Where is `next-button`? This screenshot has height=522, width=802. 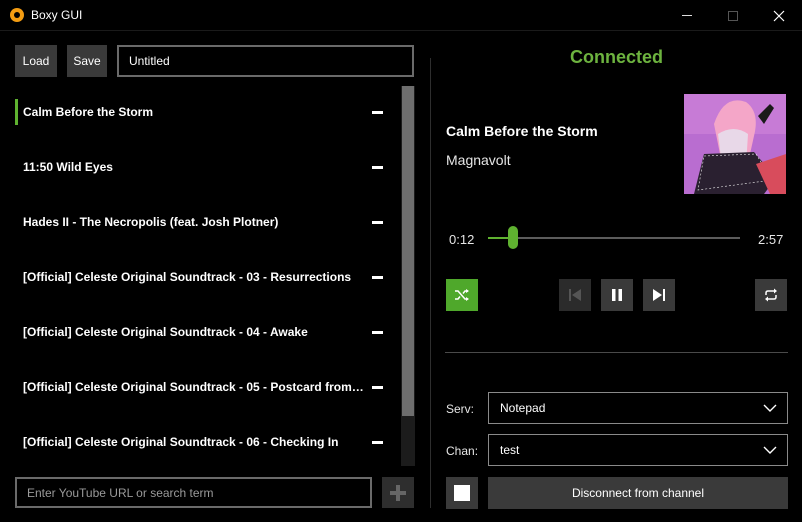 next-button is located at coordinates (659, 295).